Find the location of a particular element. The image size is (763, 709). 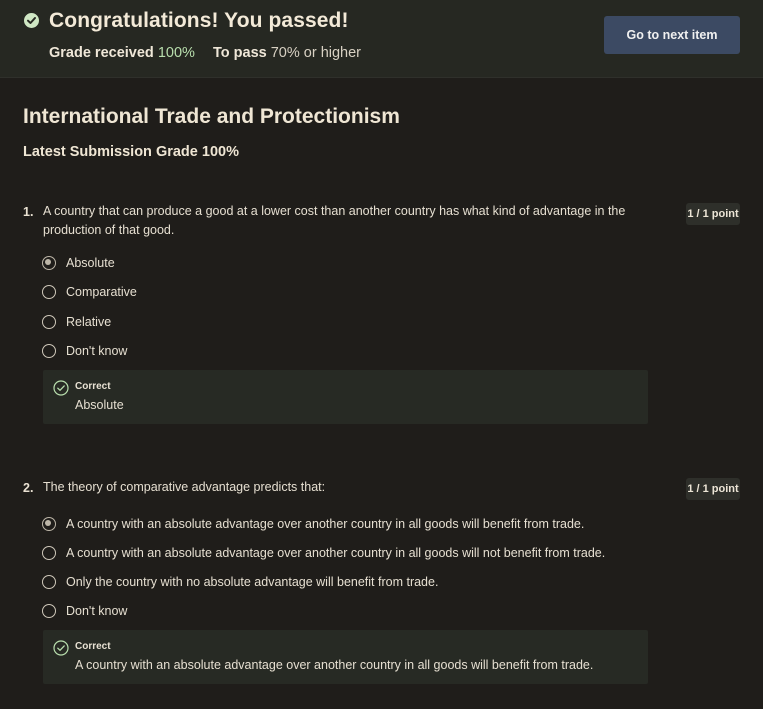

question-1-points-badge: 1 / 1 point is located at coordinates (713, 214).